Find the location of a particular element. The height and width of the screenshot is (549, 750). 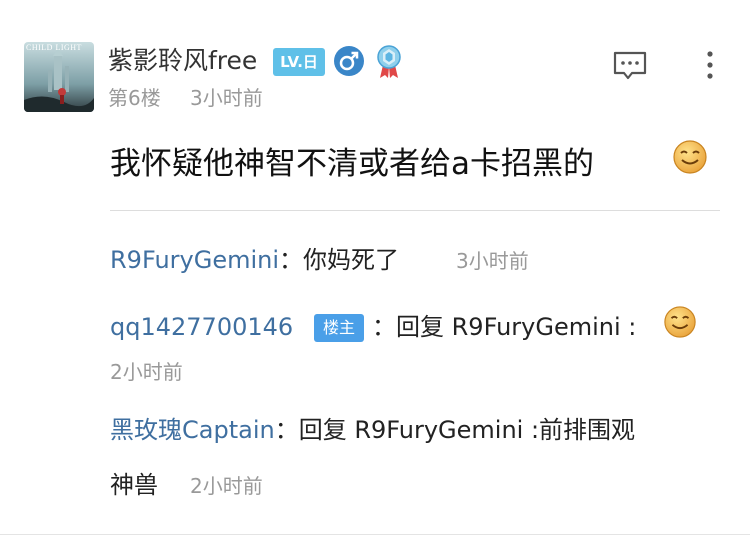

medal-icon is located at coordinates (389, 62).